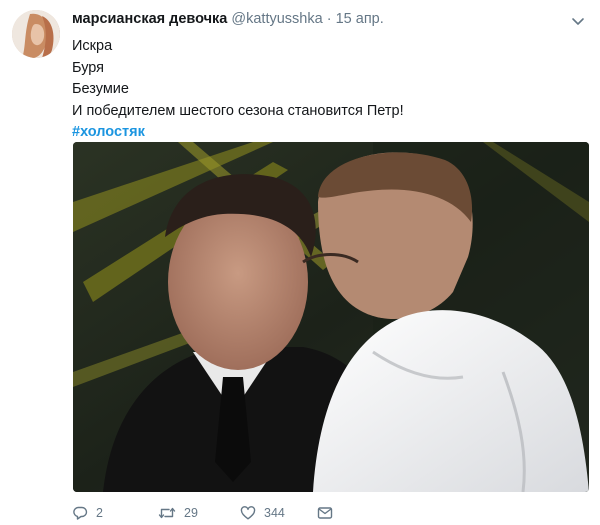  What do you see at coordinates (80, 513) in the screenshot?
I see `reply-icon` at bounding box center [80, 513].